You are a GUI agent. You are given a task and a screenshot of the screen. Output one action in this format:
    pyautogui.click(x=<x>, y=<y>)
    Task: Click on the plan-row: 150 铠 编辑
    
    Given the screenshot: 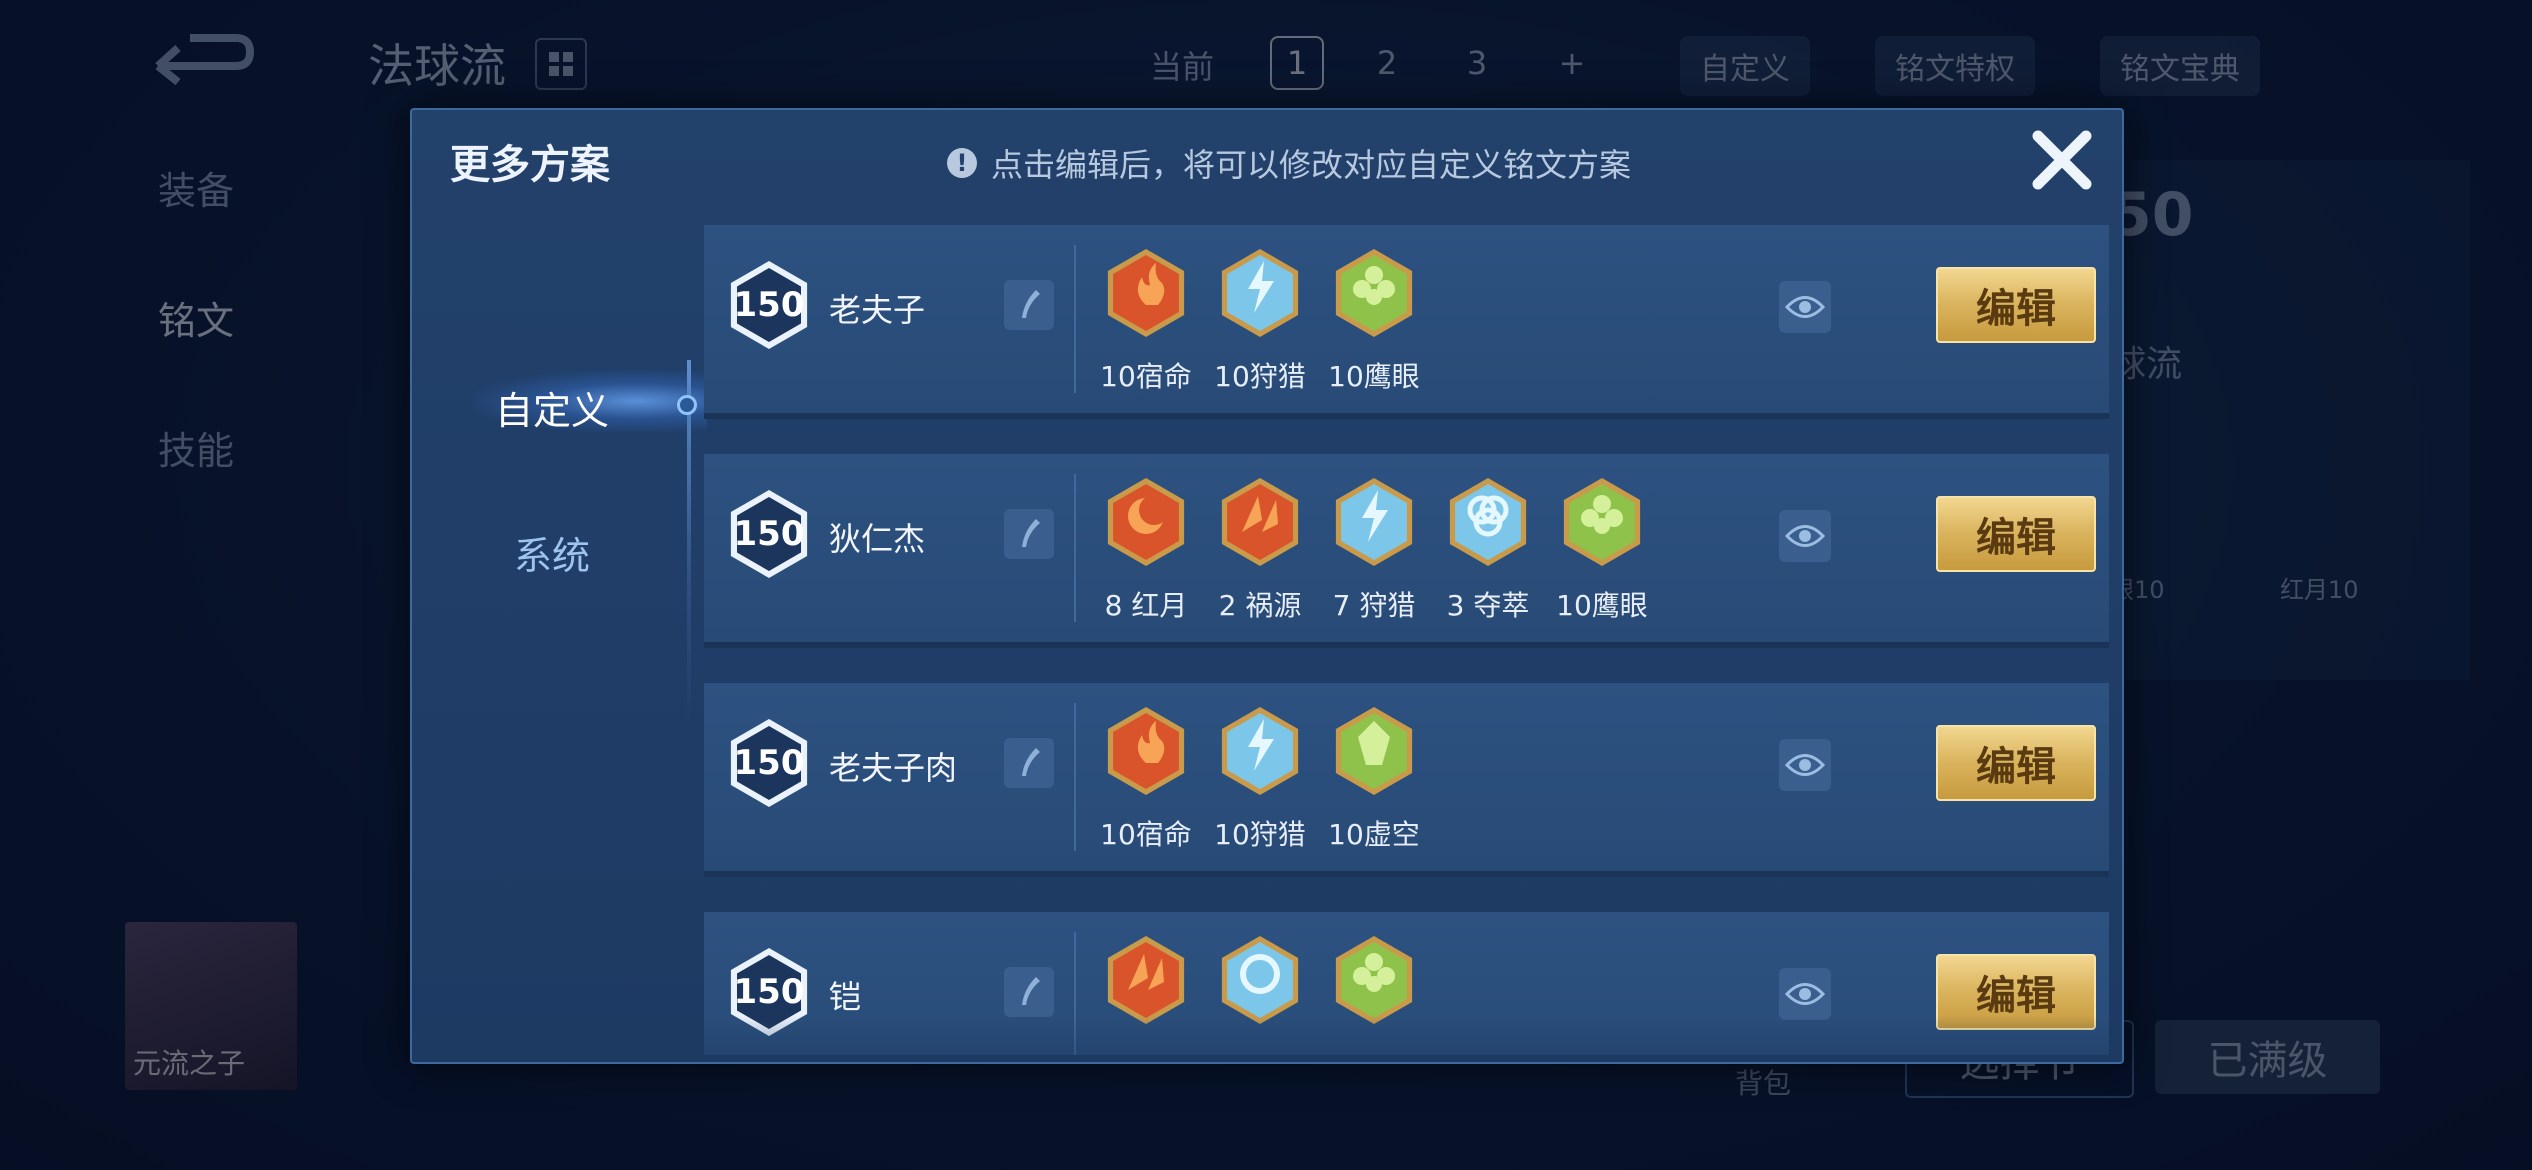 What is the action you would take?
    pyautogui.click(x=1406, y=983)
    